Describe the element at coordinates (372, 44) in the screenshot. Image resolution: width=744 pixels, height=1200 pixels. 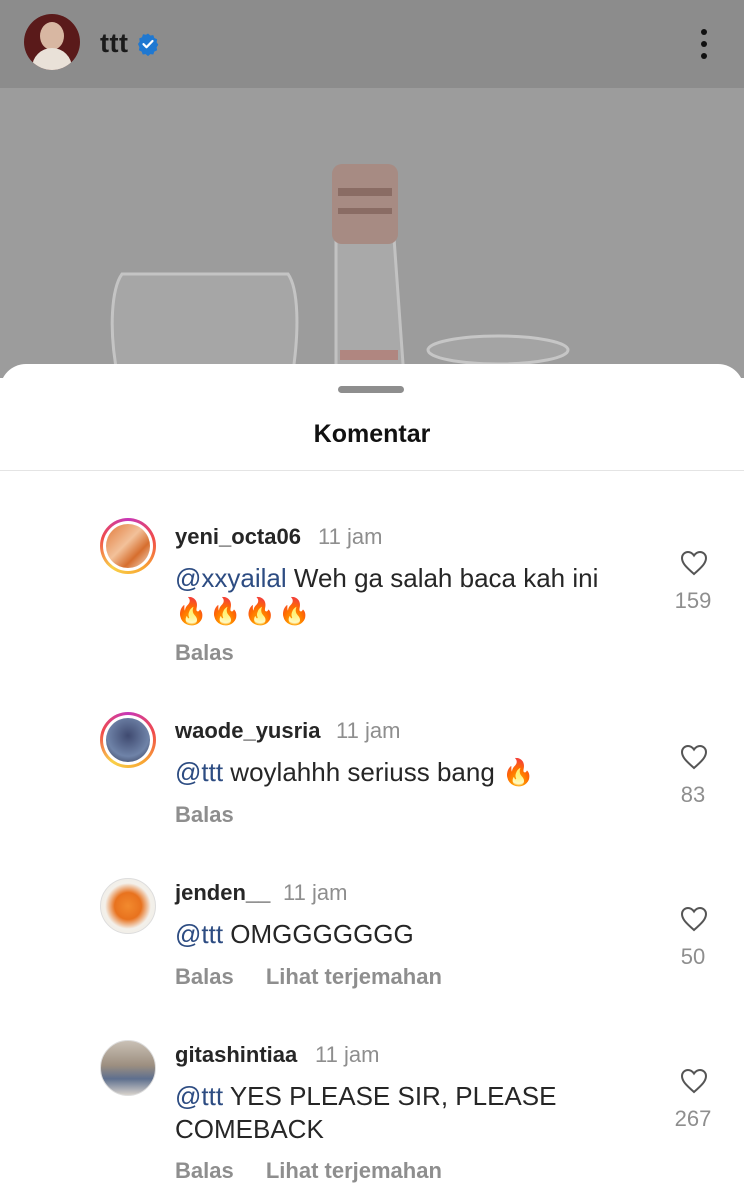
I see `post-header: ttt` at that location.